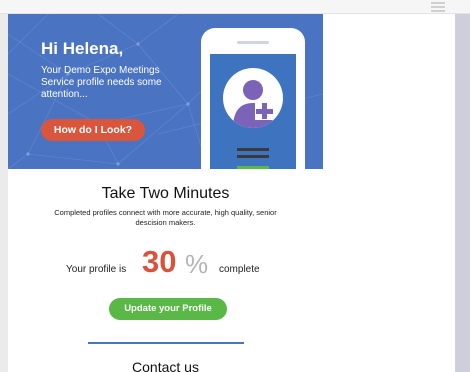  I want to click on phone-screen, so click(253, 111).